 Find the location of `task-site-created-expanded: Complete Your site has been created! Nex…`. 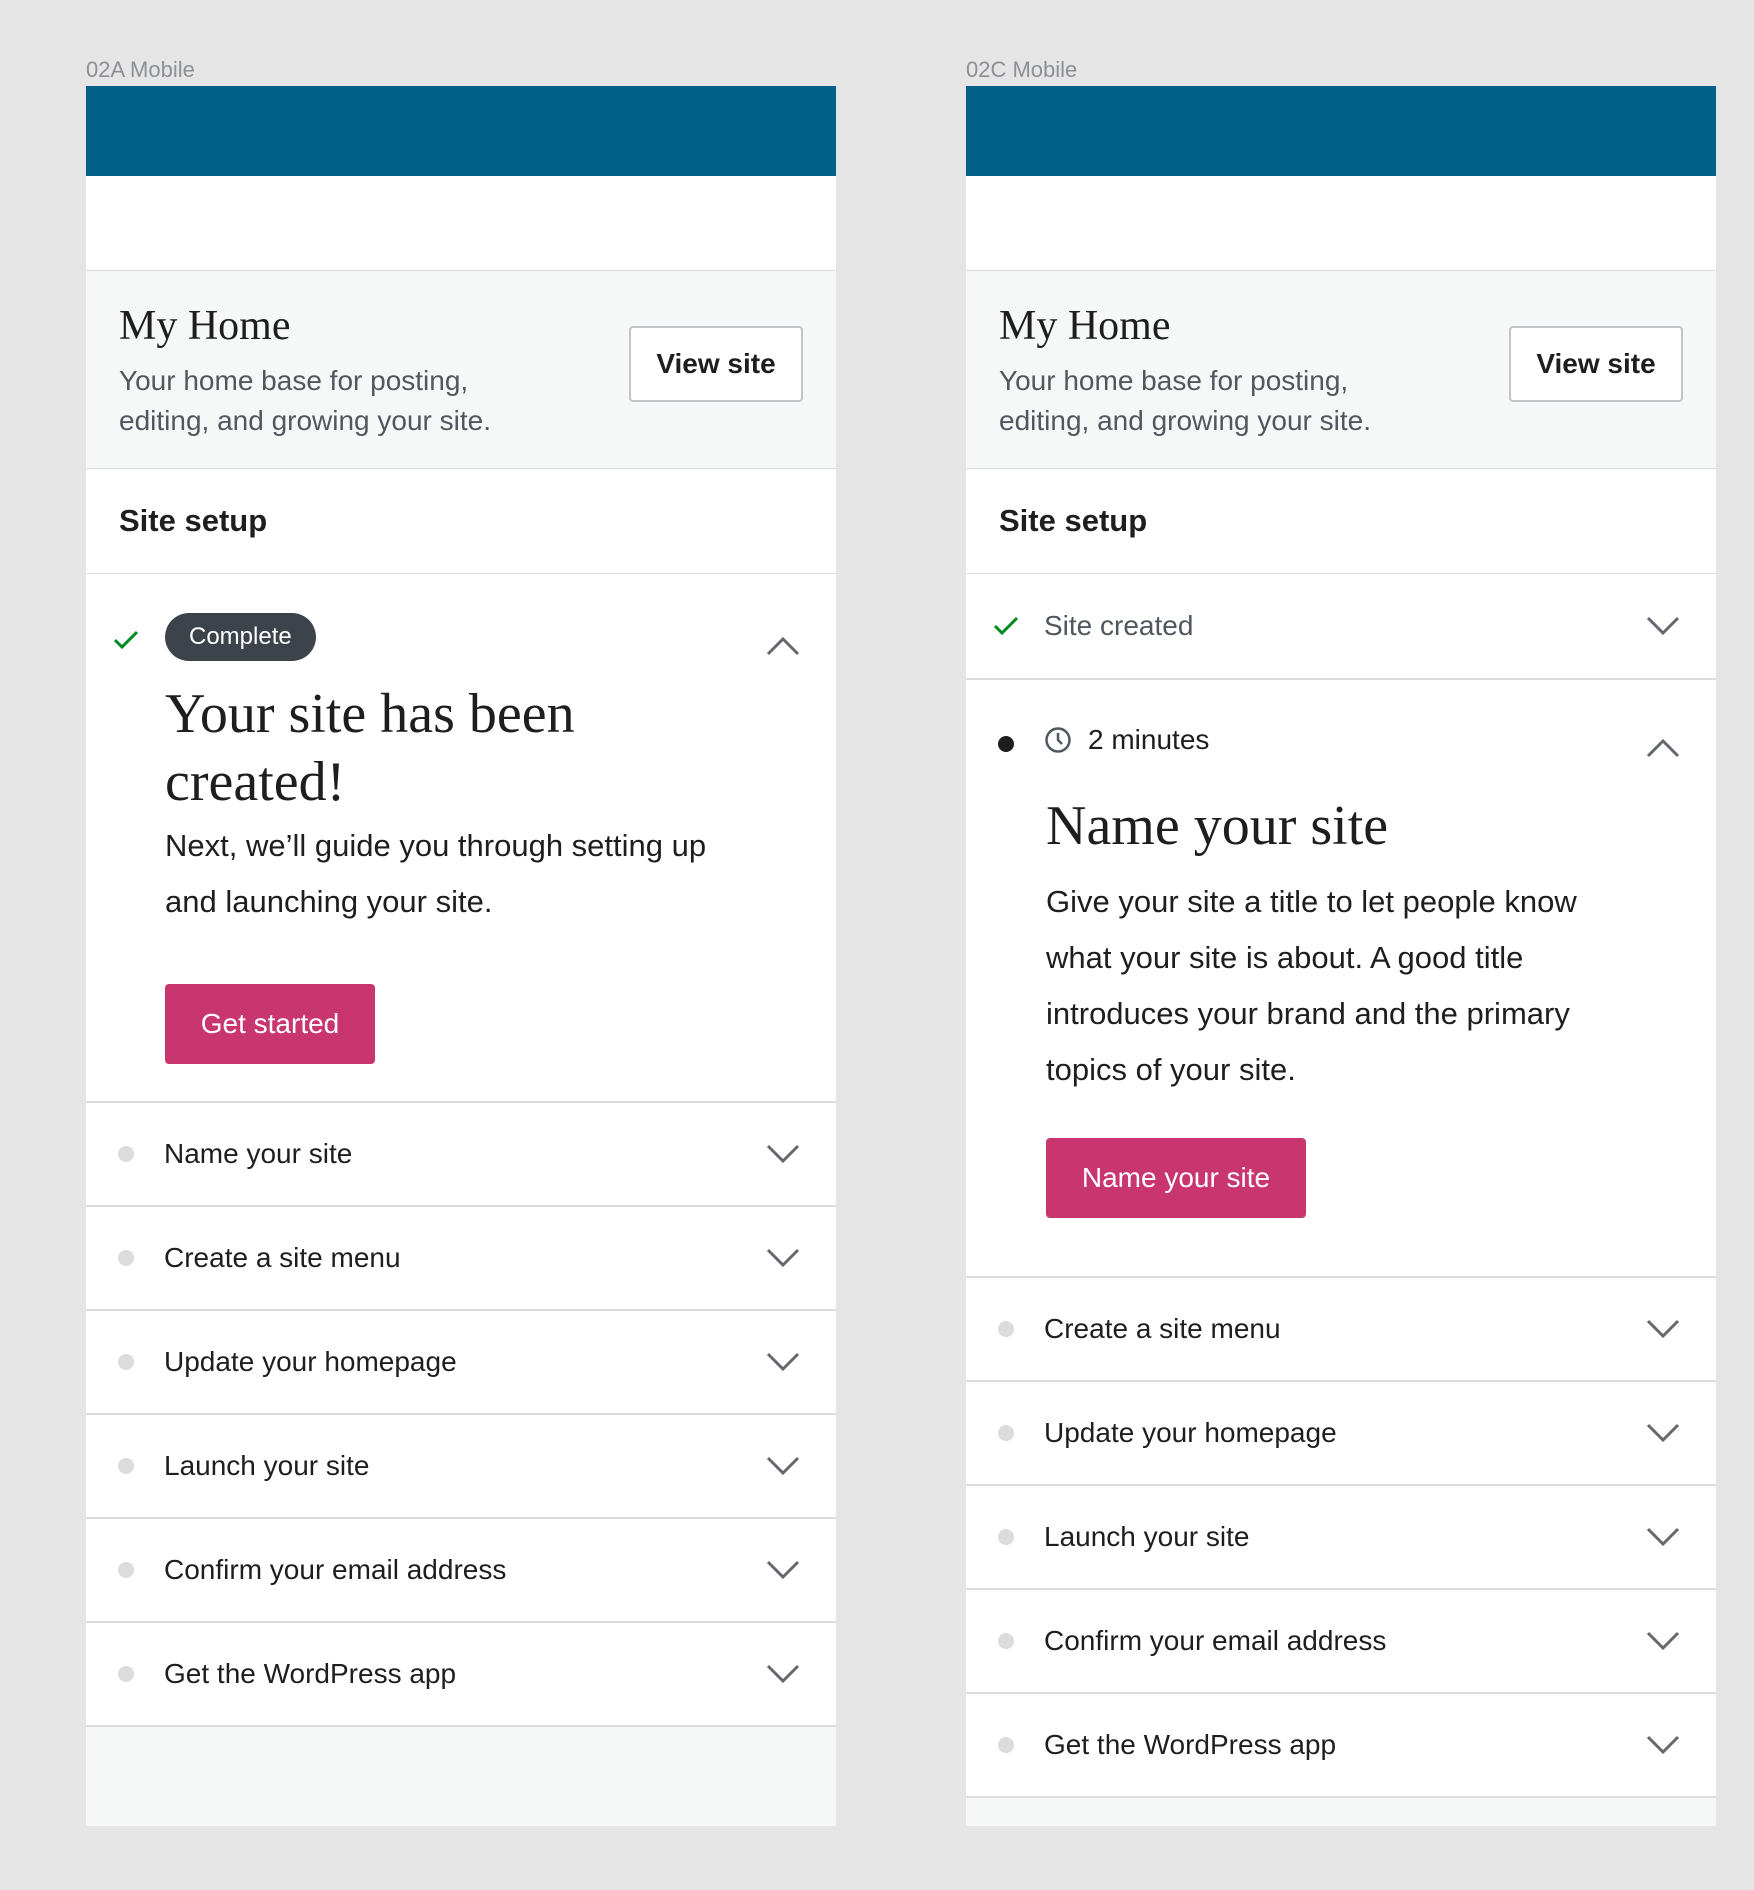

task-site-created-expanded: Complete Your site has been created! Nex… is located at coordinates (461, 838).